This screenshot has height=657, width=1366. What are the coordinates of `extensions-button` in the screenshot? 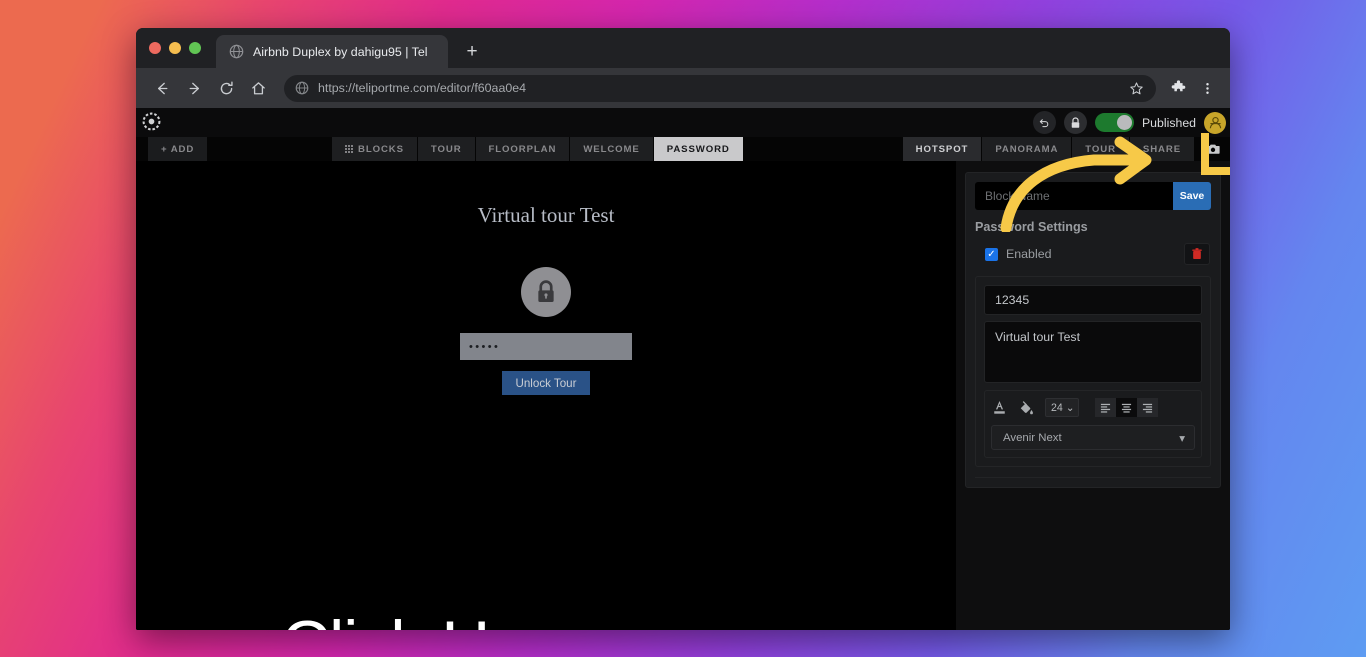 It's located at (1178, 88).